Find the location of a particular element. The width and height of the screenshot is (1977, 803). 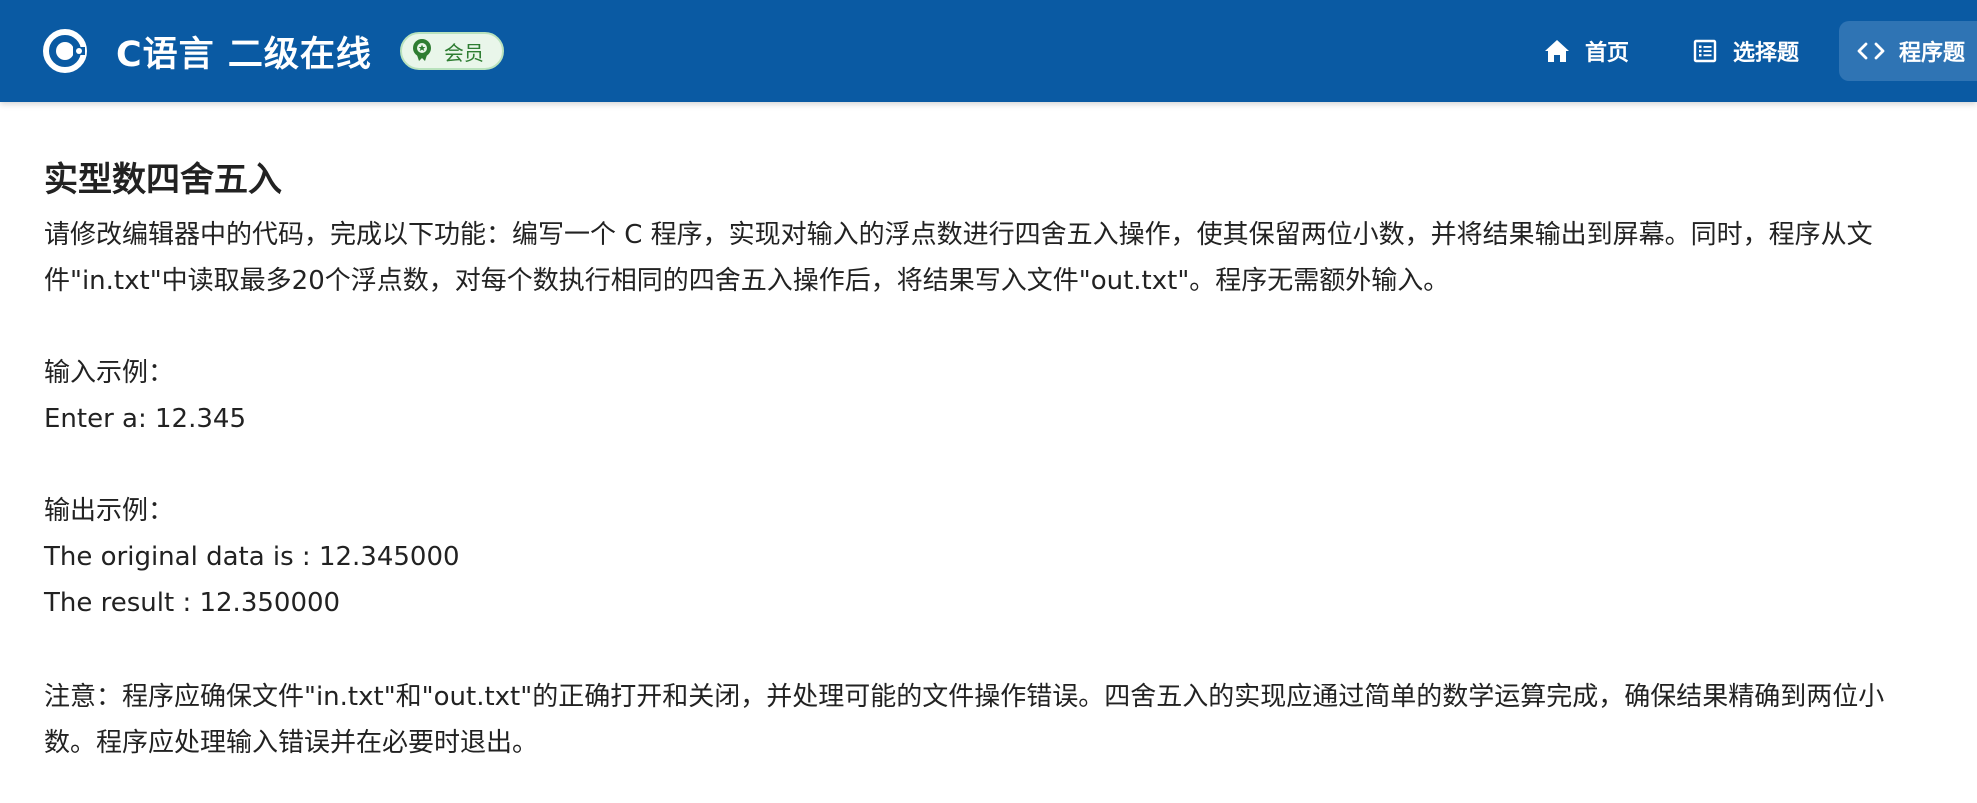

main-nav: 首页 选择题 程序题 is located at coordinates (1751, 51).